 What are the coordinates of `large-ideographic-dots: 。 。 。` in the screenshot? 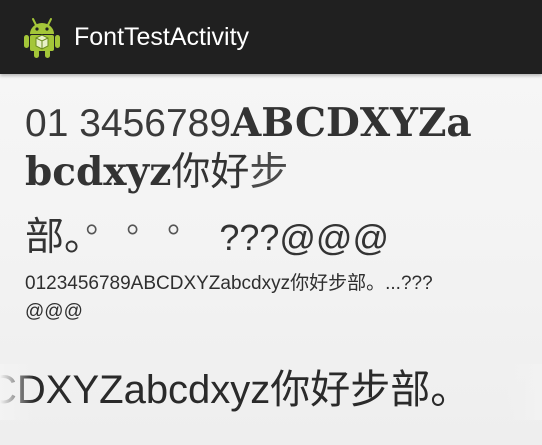 It's located at (142, 221).